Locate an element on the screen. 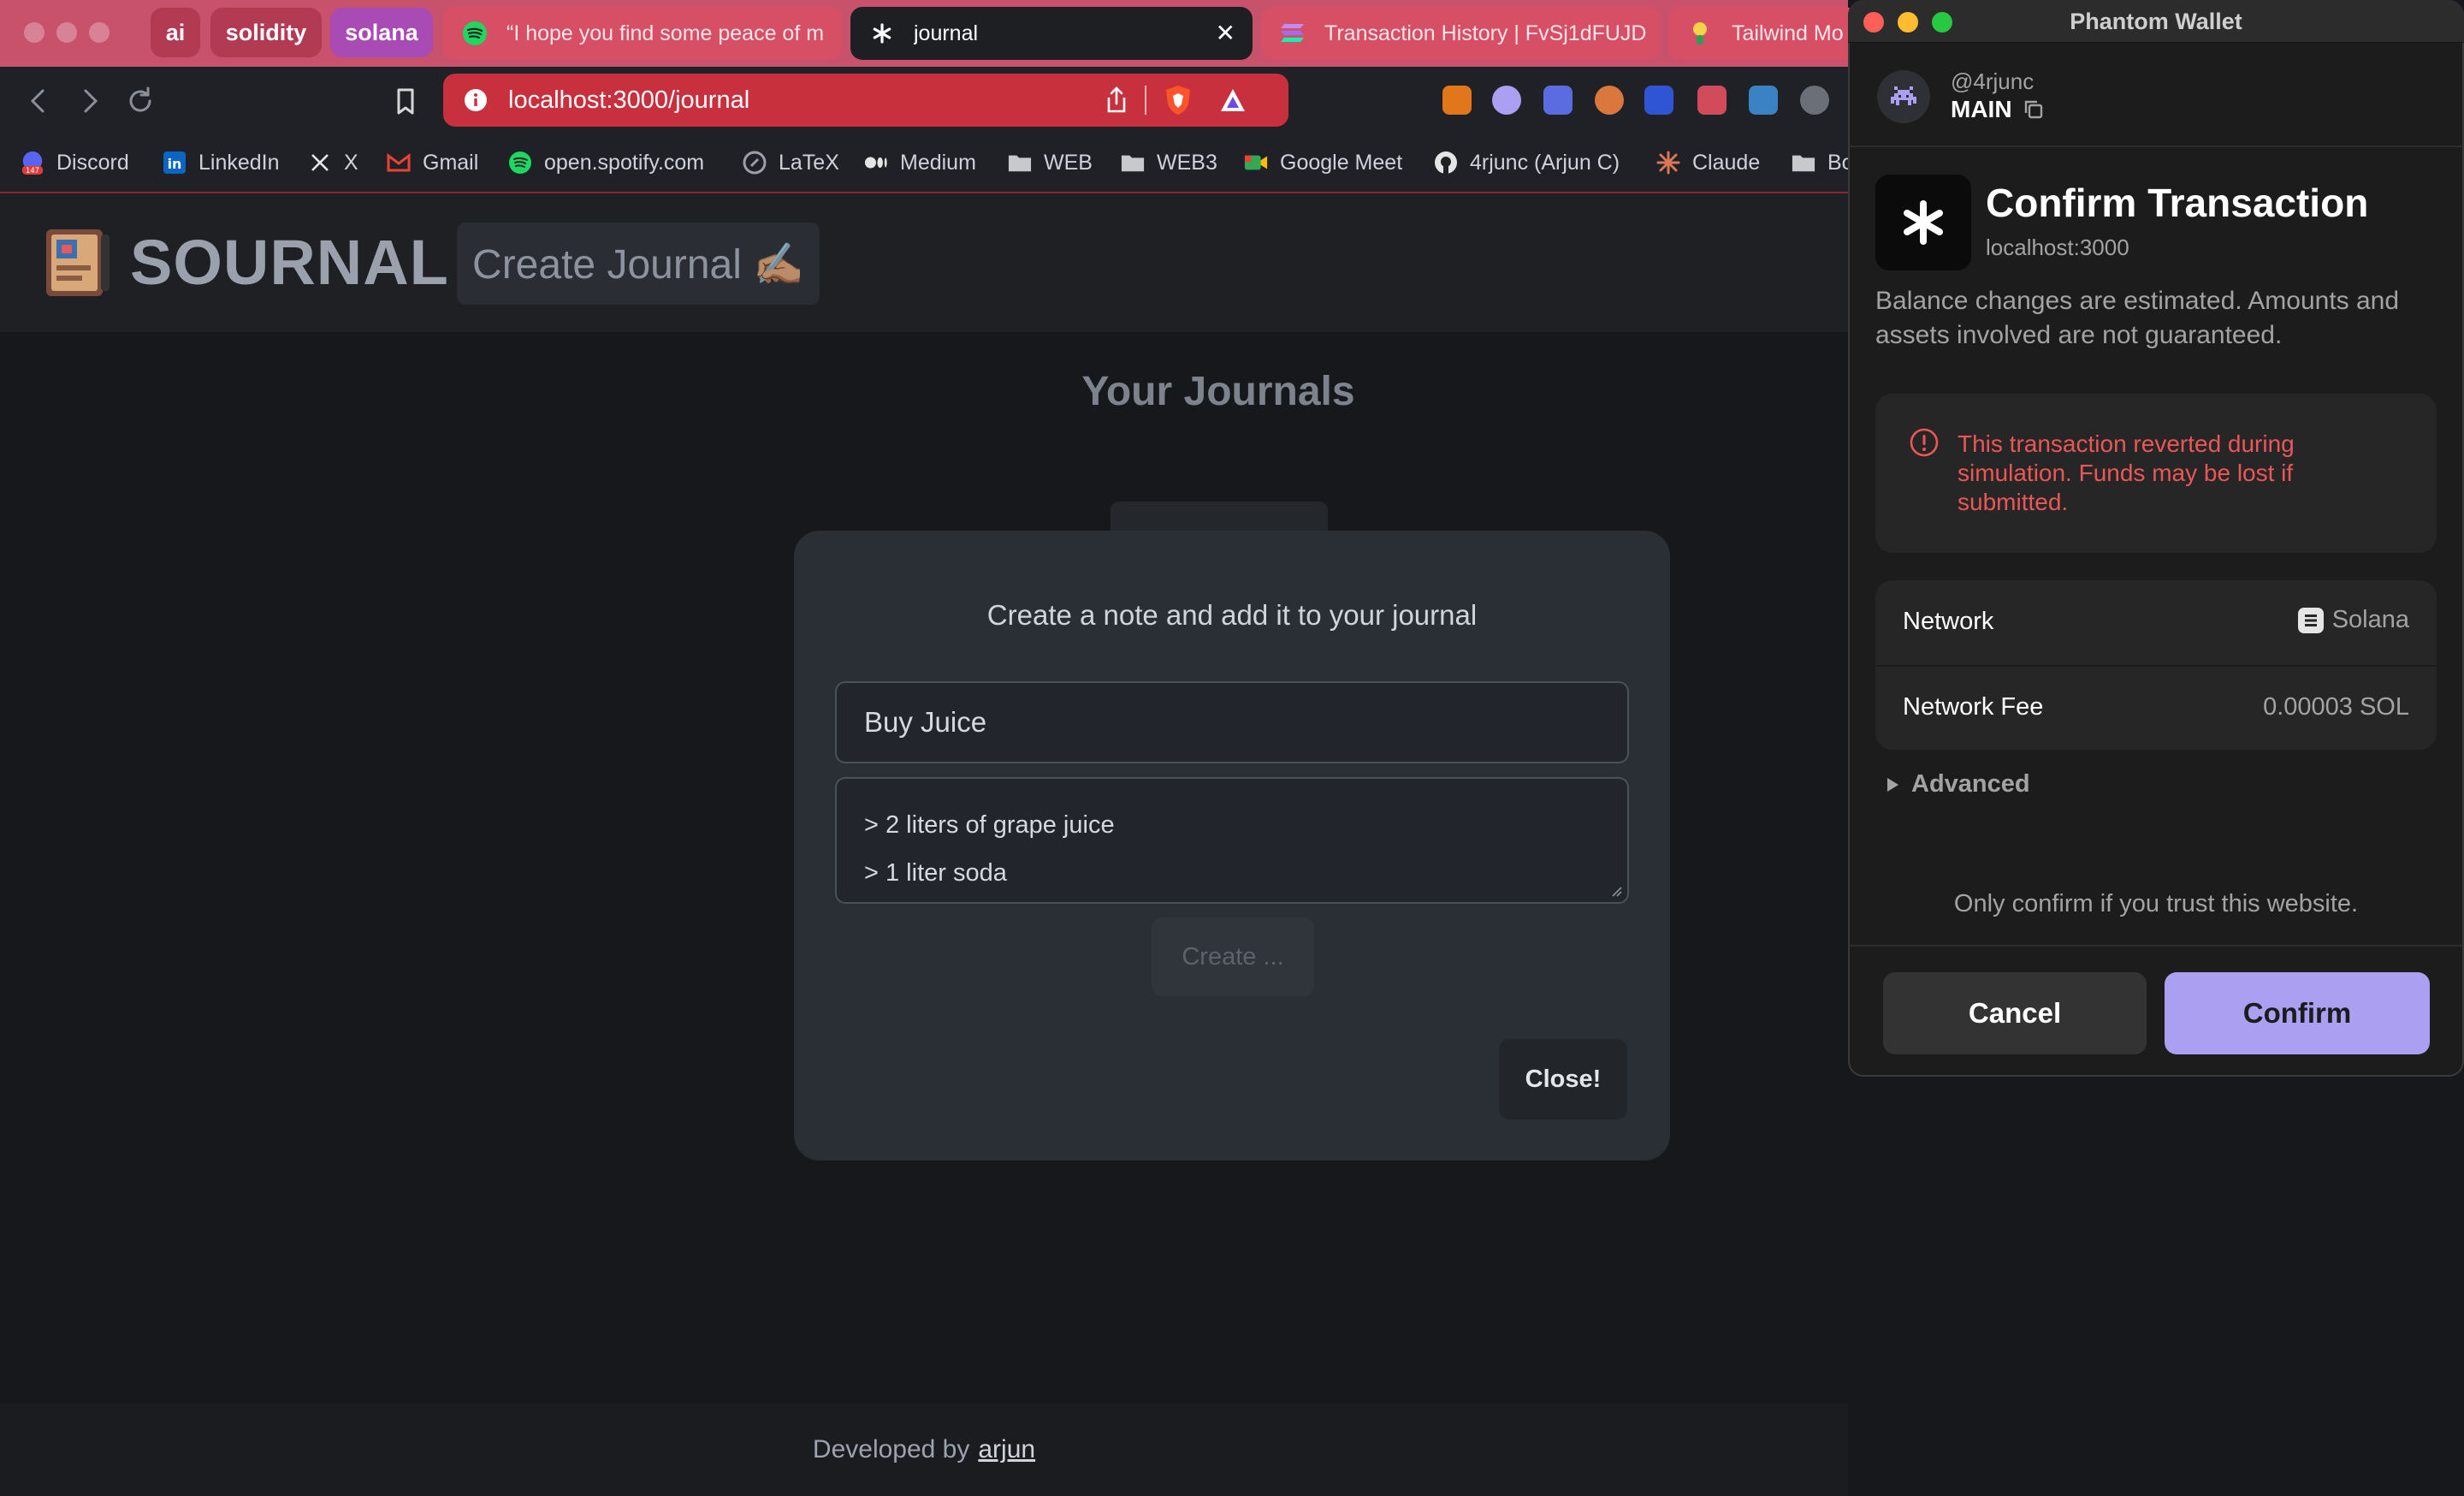  bookmark-gmail: Gmail is located at coordinates (432, 162).